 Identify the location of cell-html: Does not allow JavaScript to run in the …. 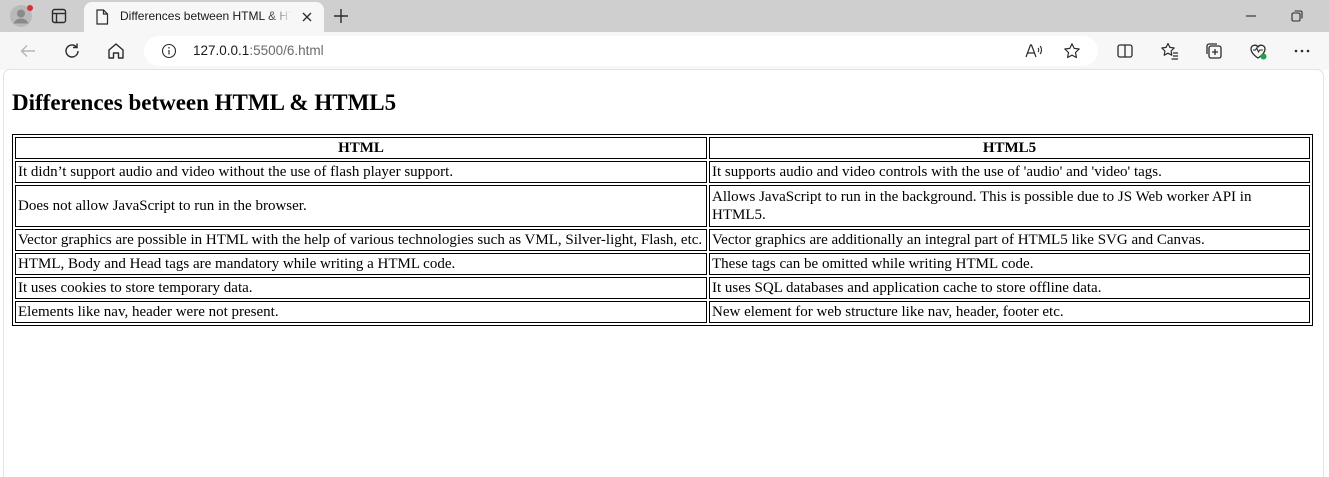
(361, 206).